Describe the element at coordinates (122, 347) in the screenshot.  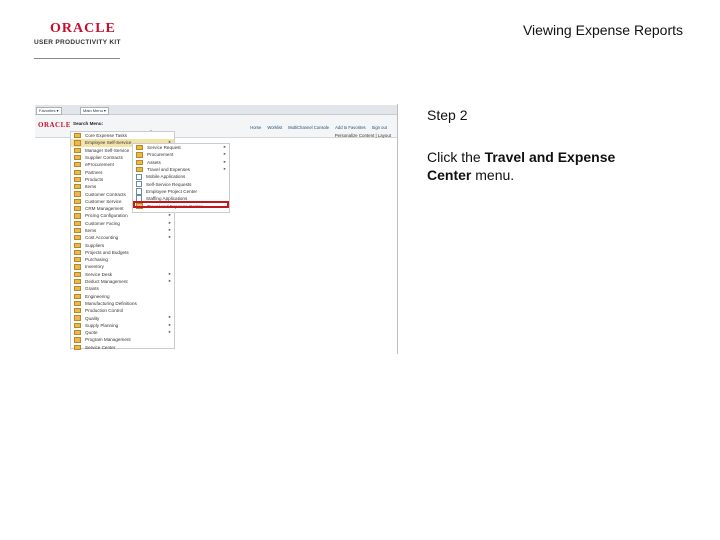
I see `main-menu-item: Service Center` at that location.